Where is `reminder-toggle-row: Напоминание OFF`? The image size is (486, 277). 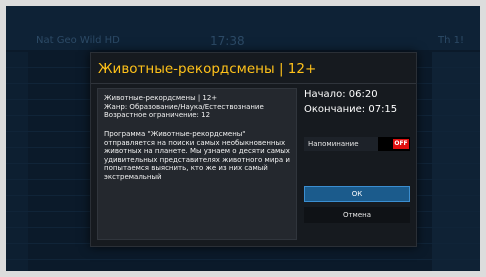 reminder-toggle-row: Напоминание OFF is located at coordinates (357, 144).